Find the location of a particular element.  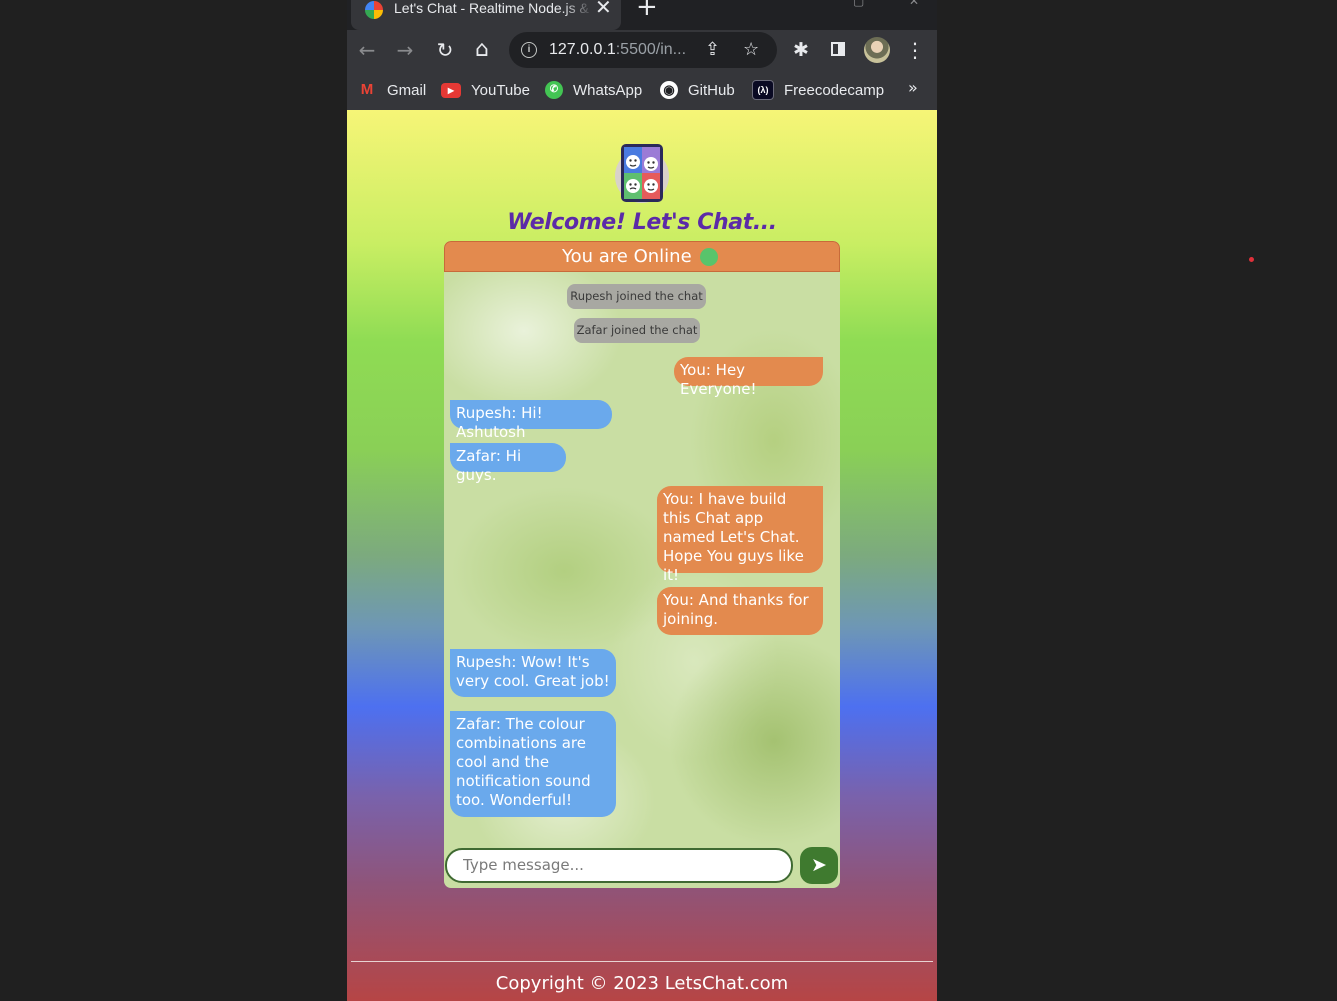

side-panel-icon is located at coordinates (838, 49).